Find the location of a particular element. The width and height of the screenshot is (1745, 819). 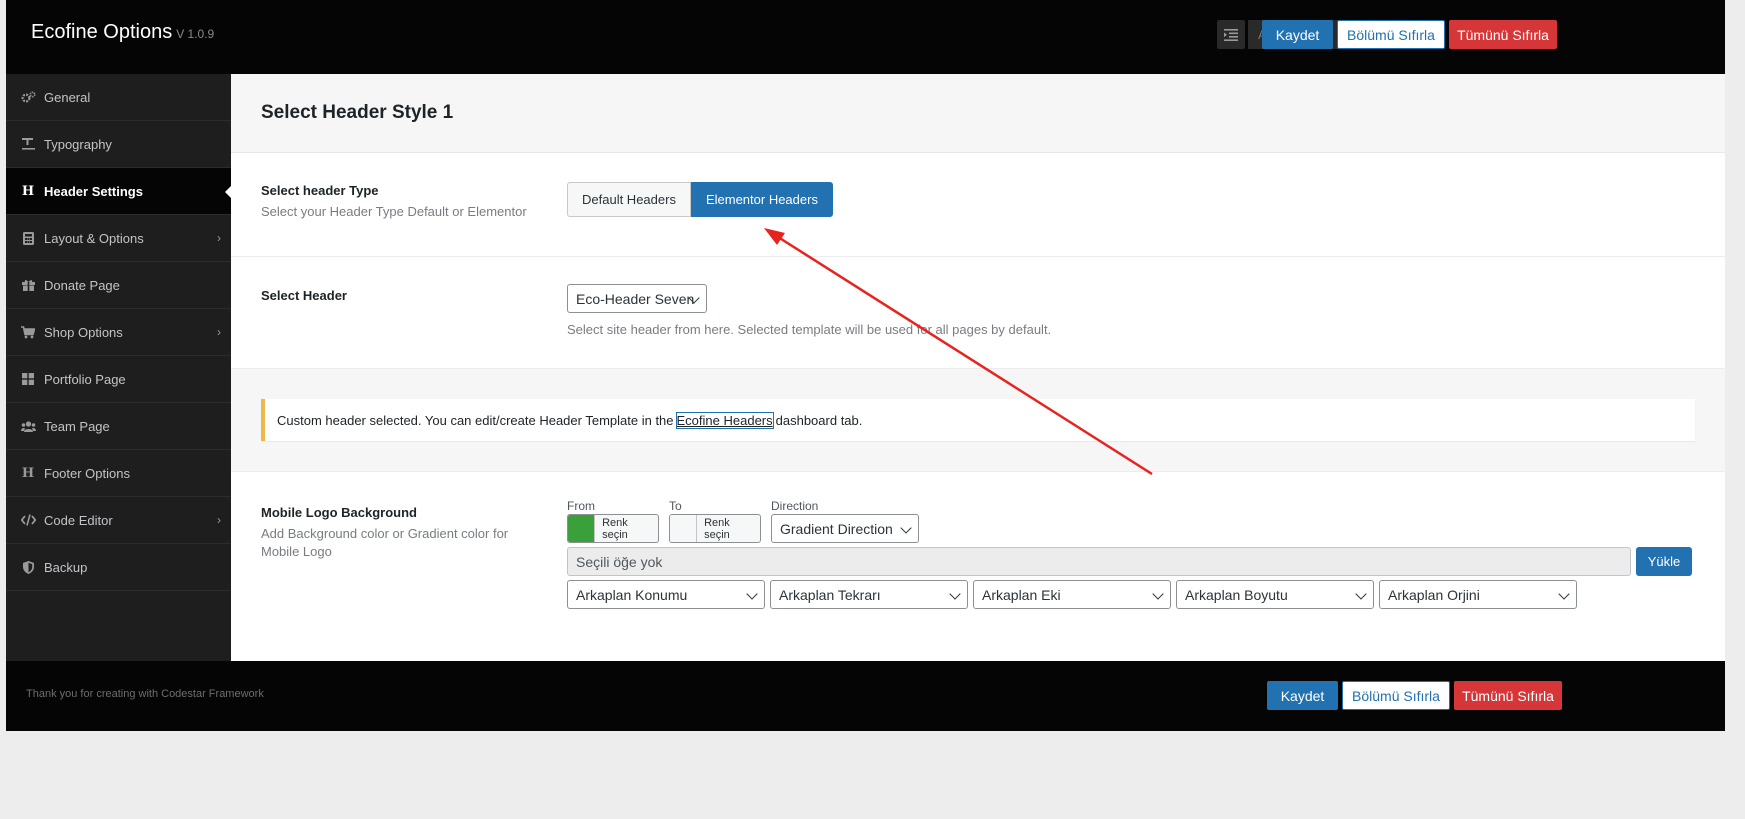

sidebar-item-label: Portfolio Page is located at coordinates (85, 379).